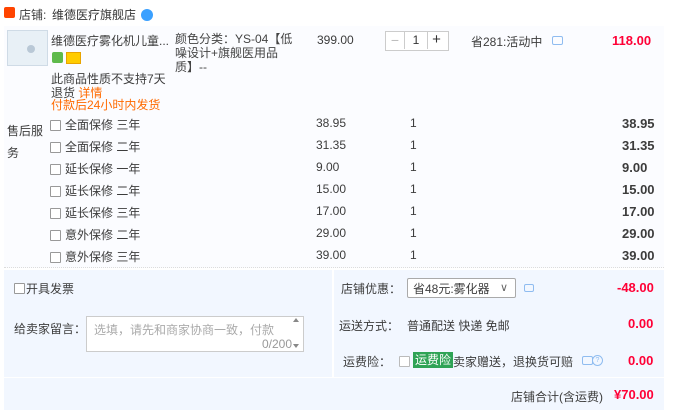  What do you see at coordinates (94, 14) in the screenshot?
I see `shop-name-link: 维德医疗旗舰店` at bounding box center [94, 14].